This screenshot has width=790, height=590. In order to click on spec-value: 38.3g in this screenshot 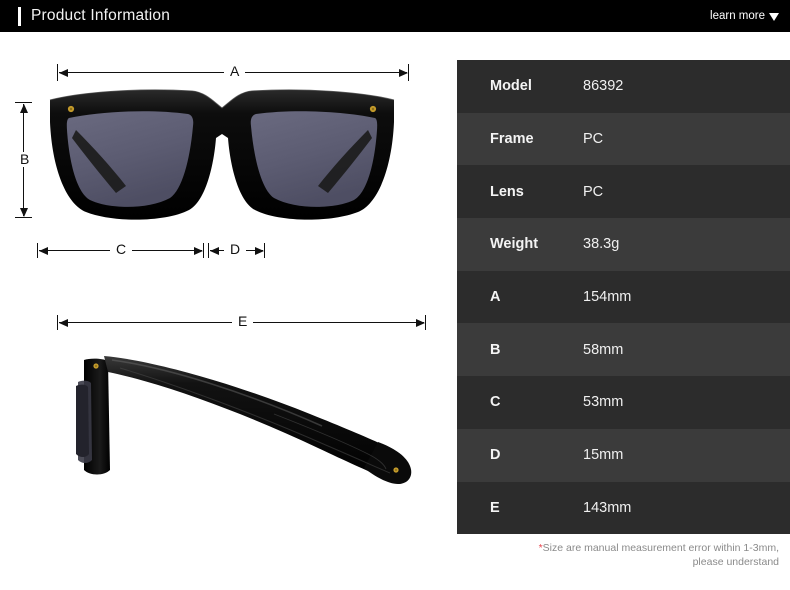, I will do `click(601, 244)`.